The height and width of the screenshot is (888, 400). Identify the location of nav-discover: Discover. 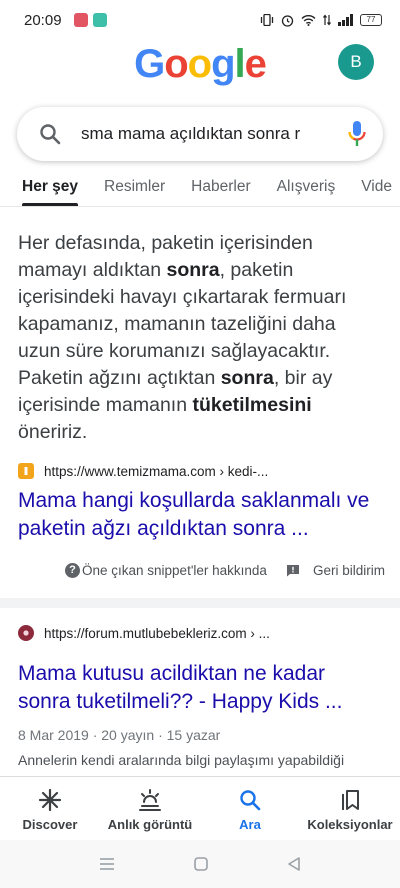
(50, 808).